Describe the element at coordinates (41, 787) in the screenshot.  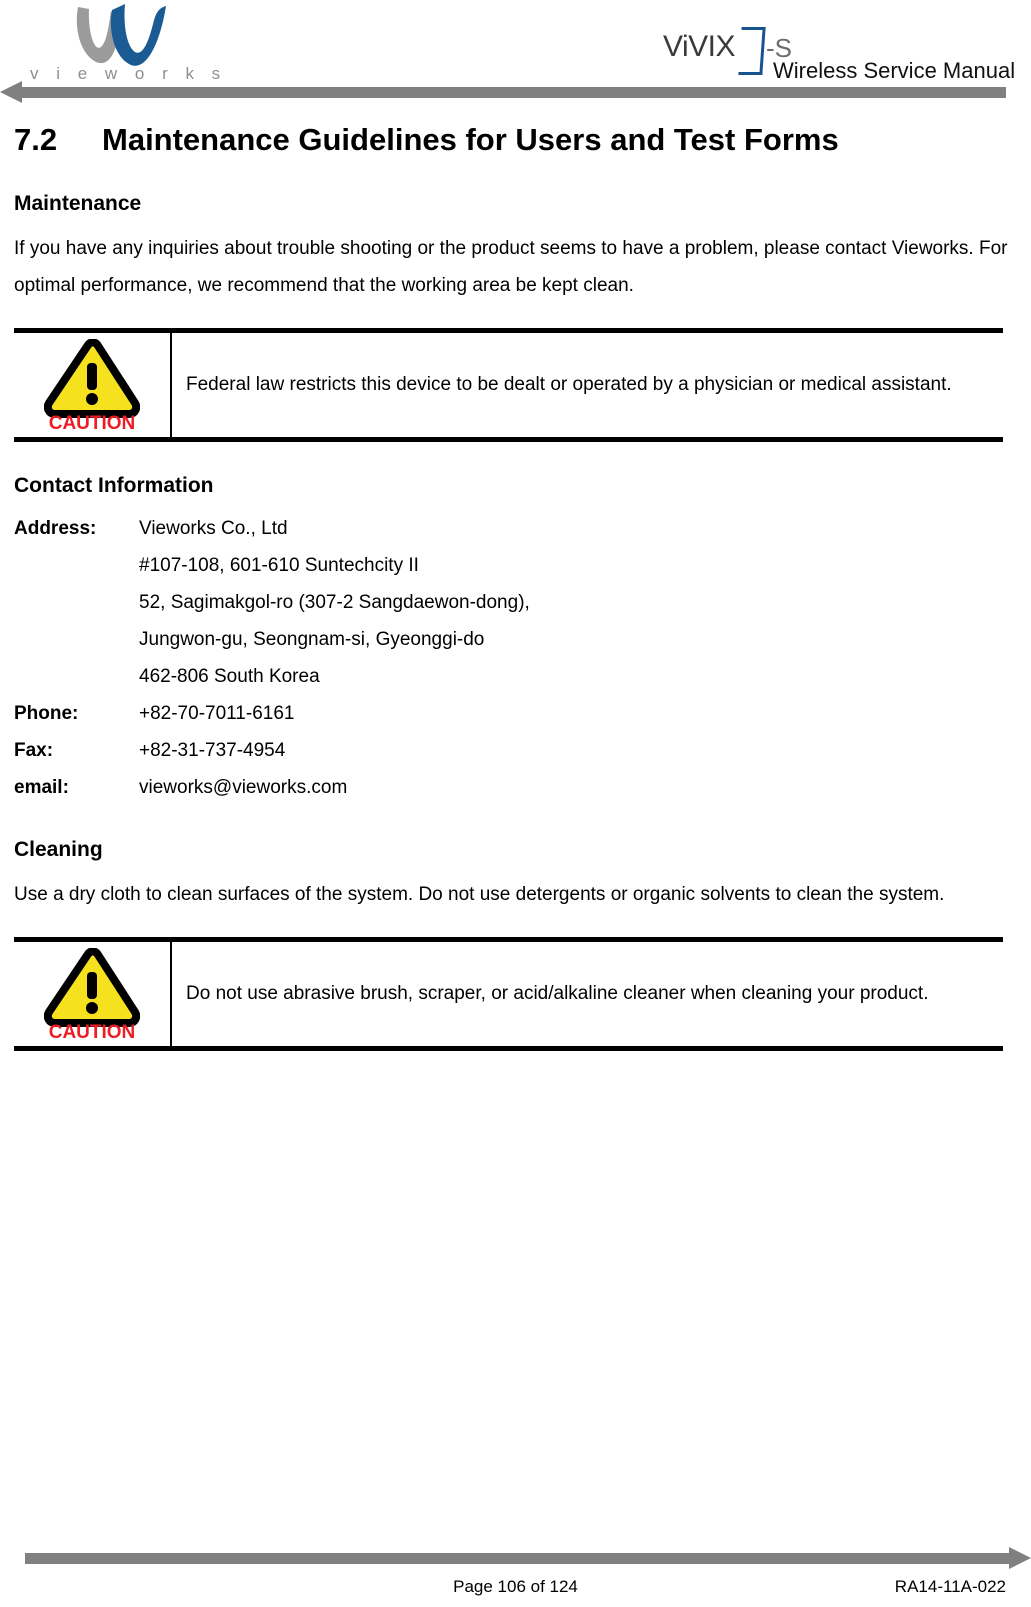
I see `contact-label-email: email:` at that location.